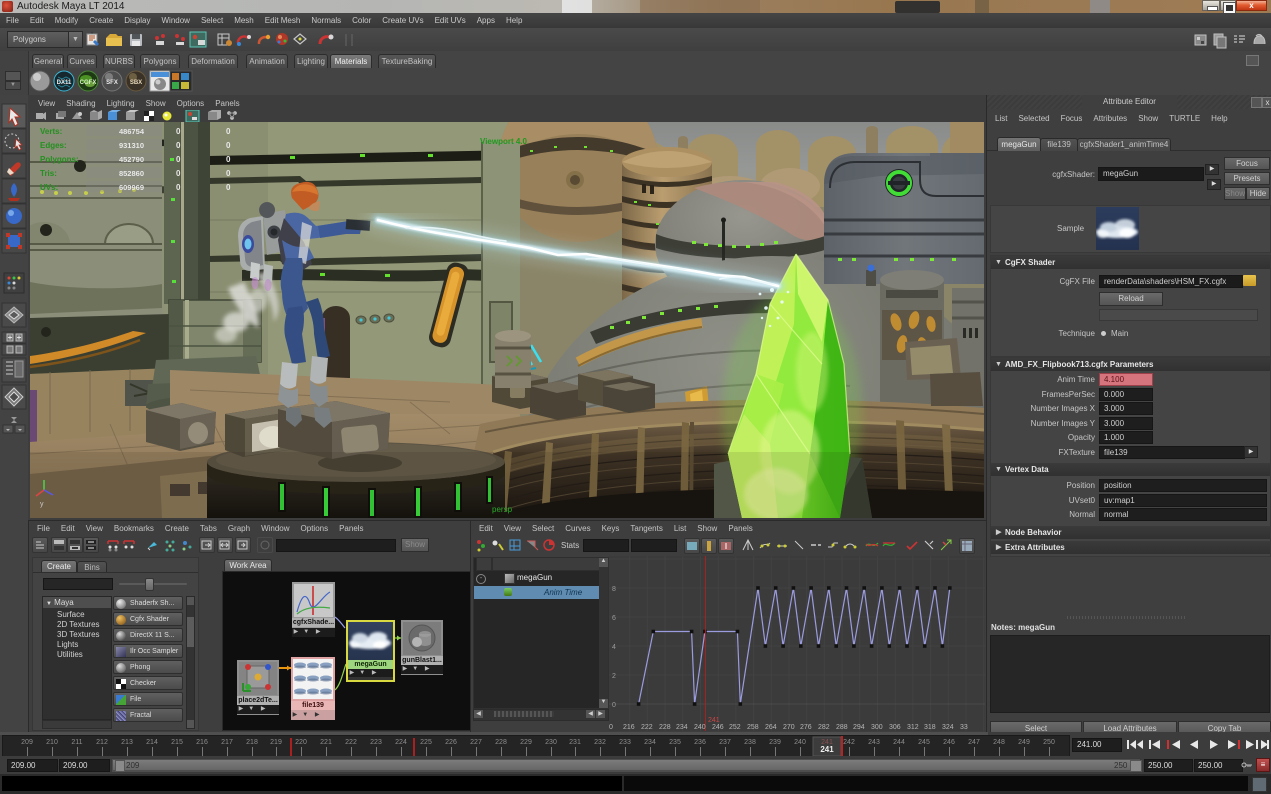  What do you see at coordinates (451, 742) in the screenshot?
I see `svg-text: 226` at bounding box center [451, 742].